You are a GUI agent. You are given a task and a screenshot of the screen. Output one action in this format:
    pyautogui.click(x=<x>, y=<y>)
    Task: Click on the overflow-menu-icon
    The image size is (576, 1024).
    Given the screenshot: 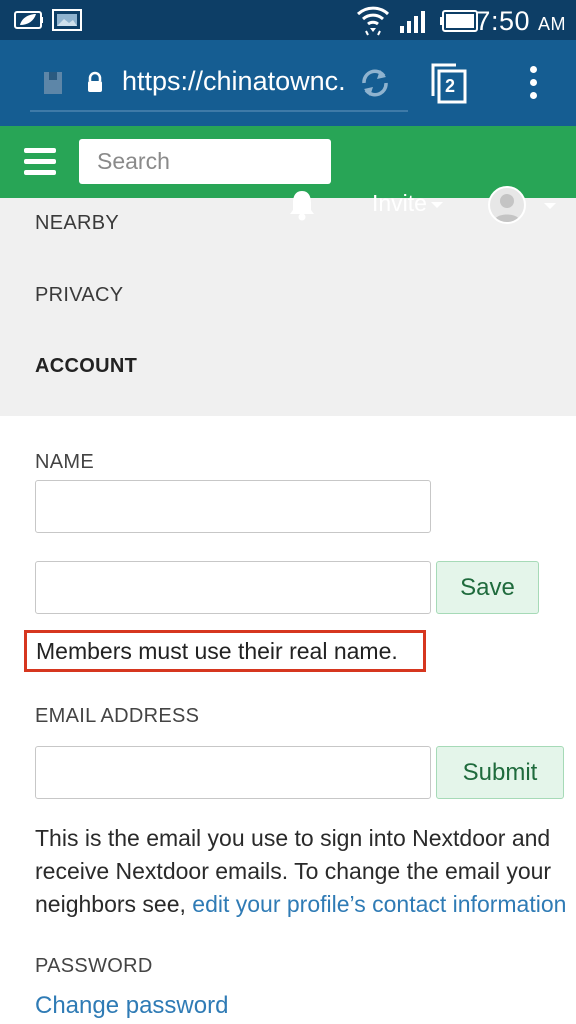 What is the action you would take?
    pyautogui.click(x=534, y=84)
    